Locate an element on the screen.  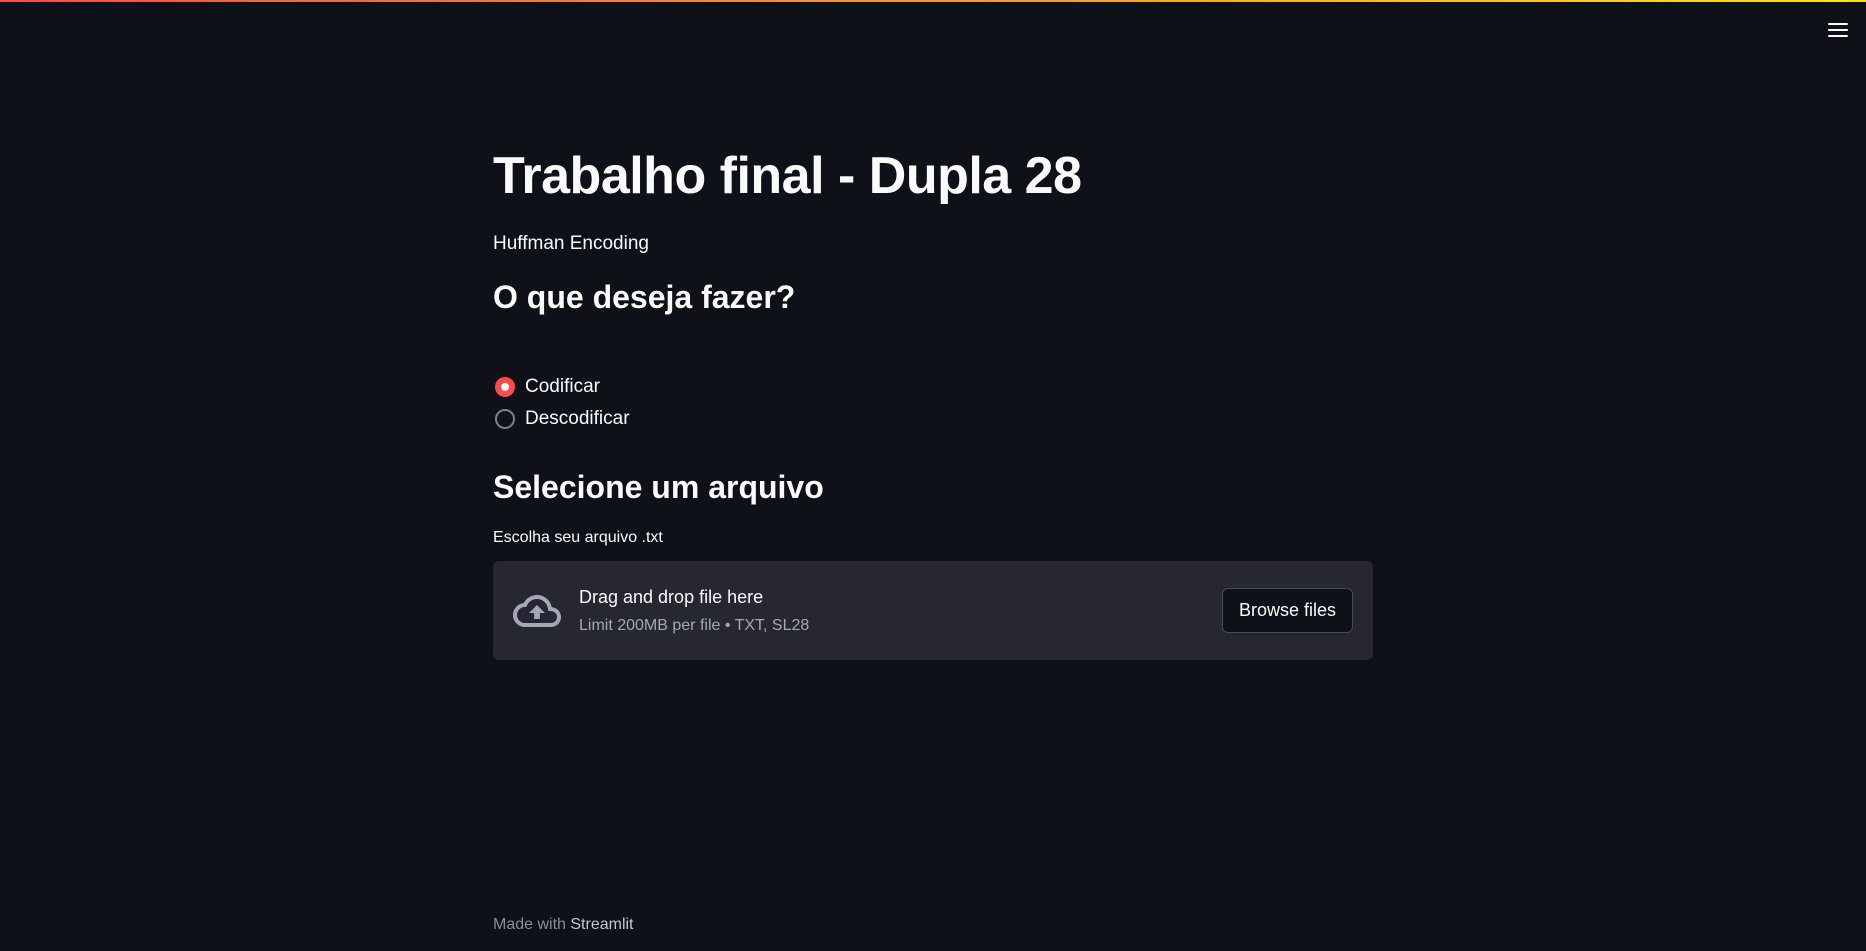
radio-checked-icon is located at coordinates (505, 387).